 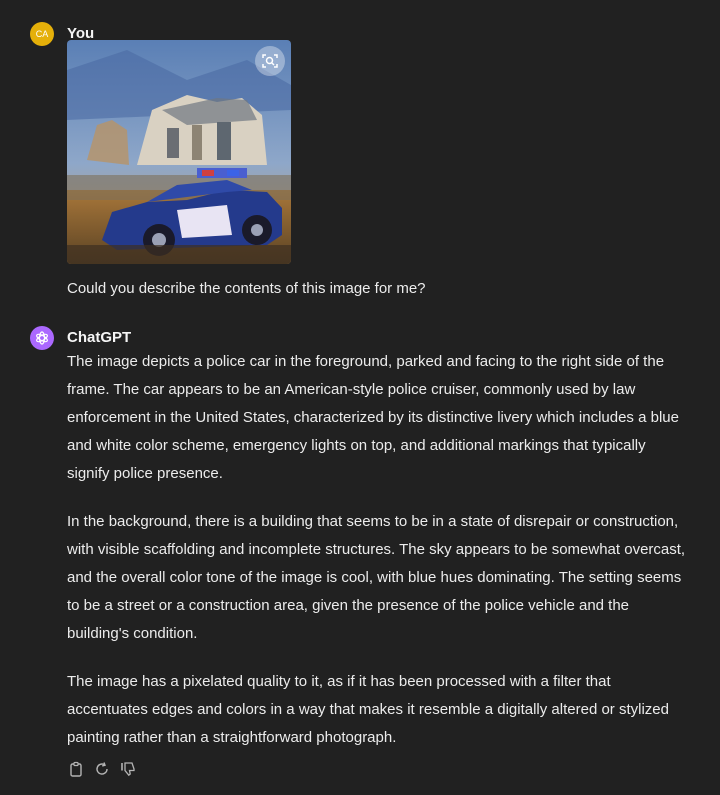 What do you see at coordinates (76, 769) in the screenshot?
I see `copy-icon` at bounding box center [76, 769].